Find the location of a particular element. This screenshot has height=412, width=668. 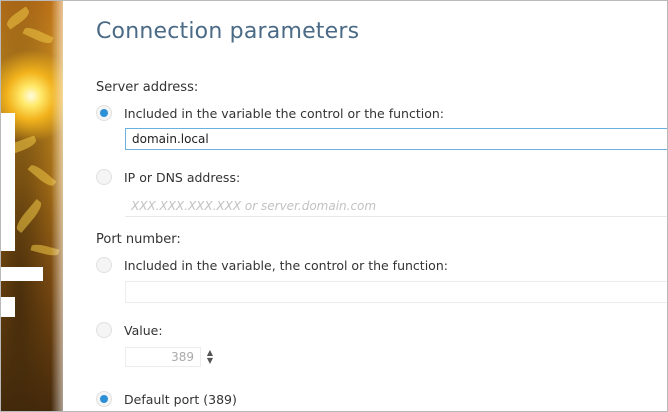

server-ip-radio is located at coordinates (104, 177).